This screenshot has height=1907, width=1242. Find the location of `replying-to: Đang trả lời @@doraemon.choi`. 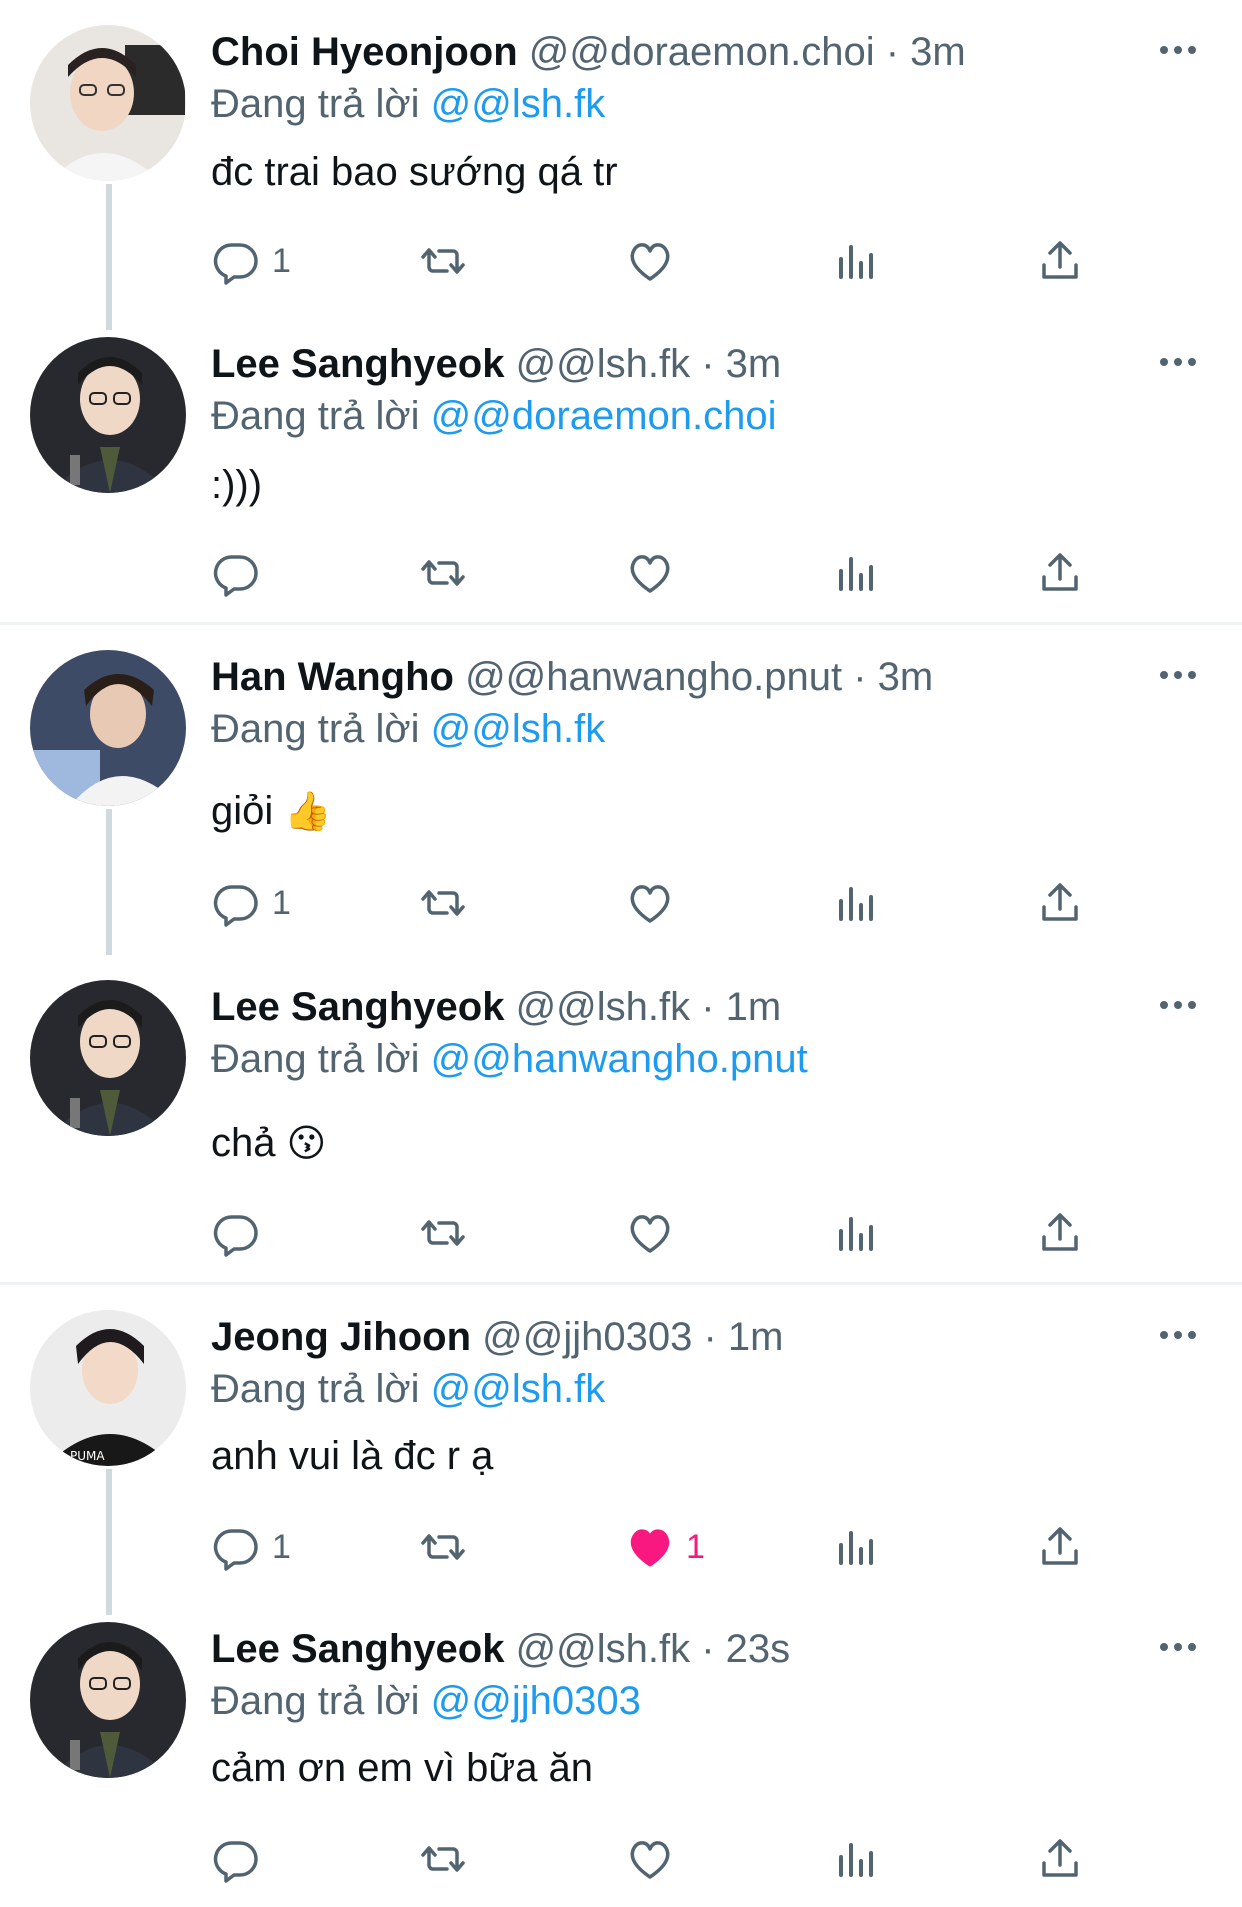

replying-to: Đang trả lời @@doraemon.choi is located at coordinates (494, 416).